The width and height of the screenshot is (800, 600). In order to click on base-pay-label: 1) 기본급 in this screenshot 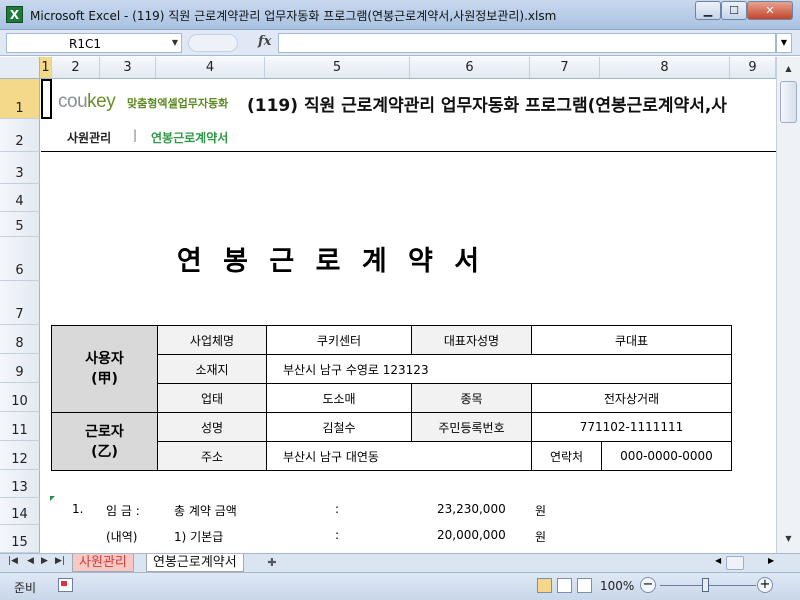, I will do `click(199, 537)`.